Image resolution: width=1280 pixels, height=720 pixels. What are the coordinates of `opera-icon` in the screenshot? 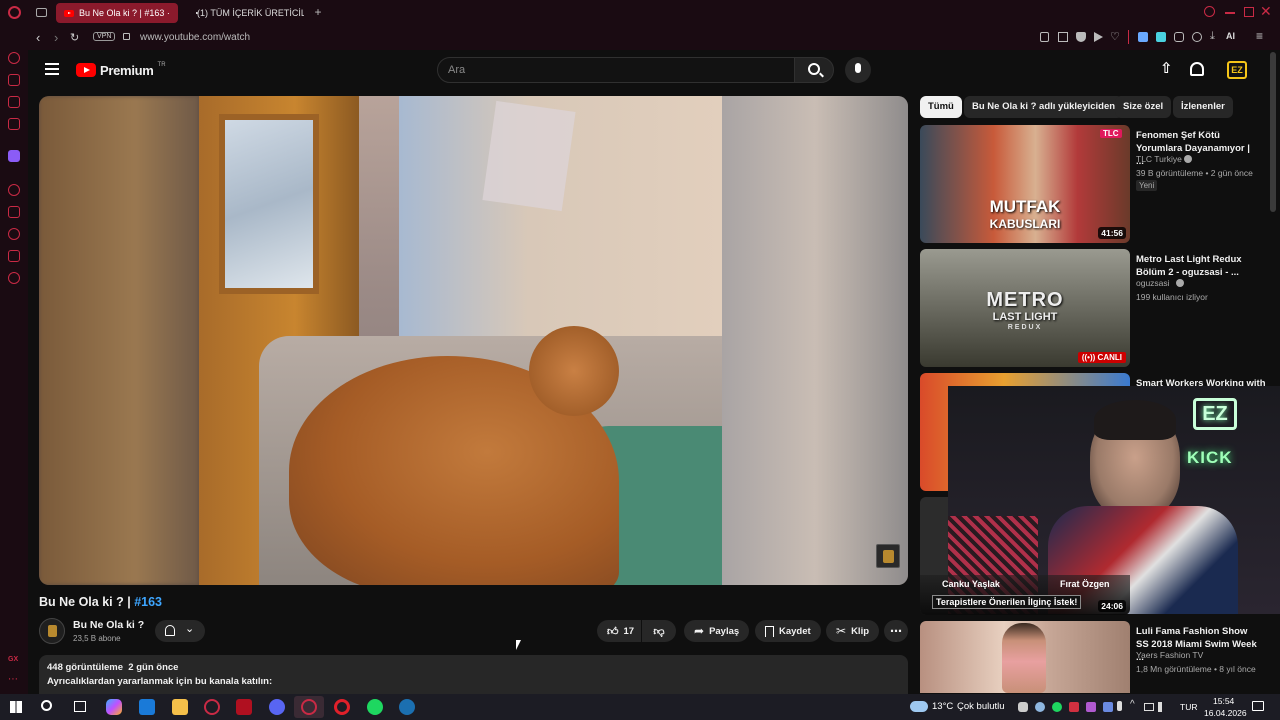 It's located at (342, 707).